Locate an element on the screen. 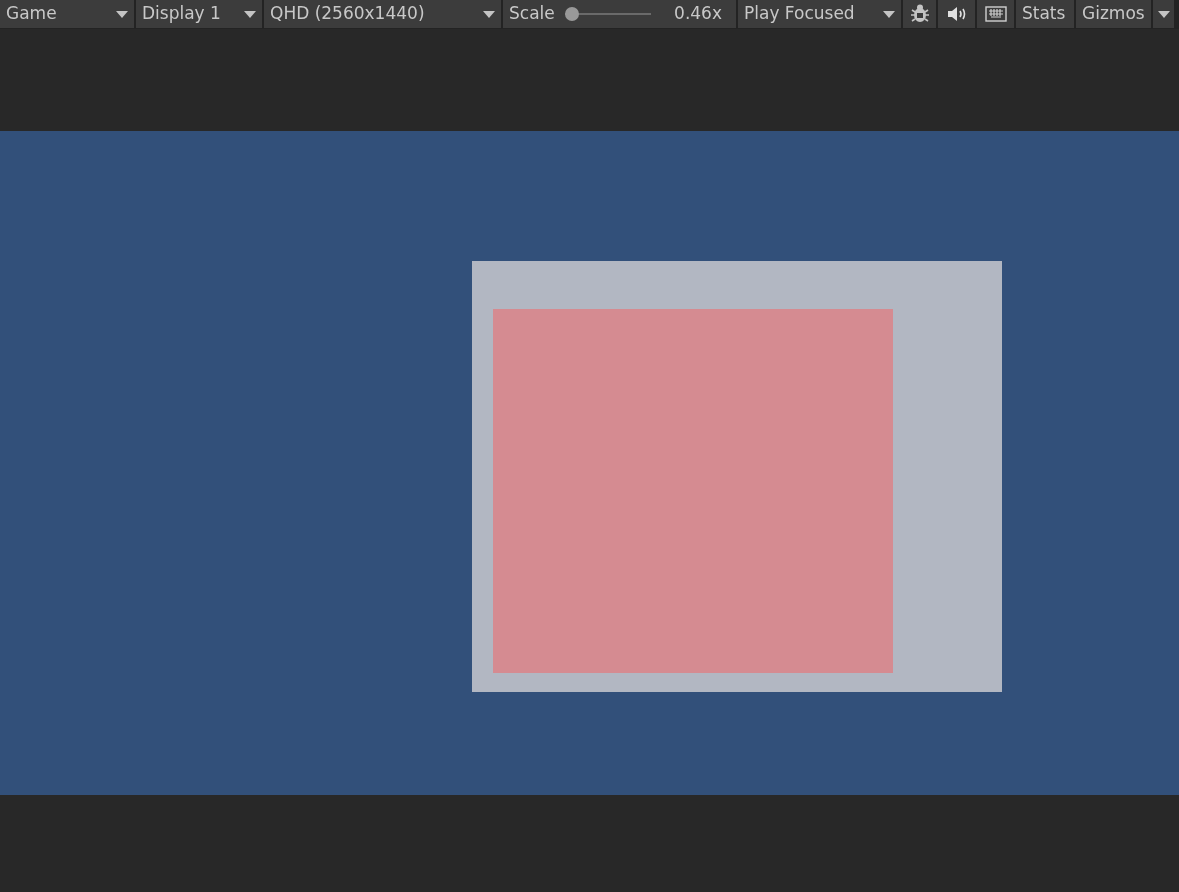 The image size is (1179, 892). speaker-toggle is located at coordinates (956, 14).